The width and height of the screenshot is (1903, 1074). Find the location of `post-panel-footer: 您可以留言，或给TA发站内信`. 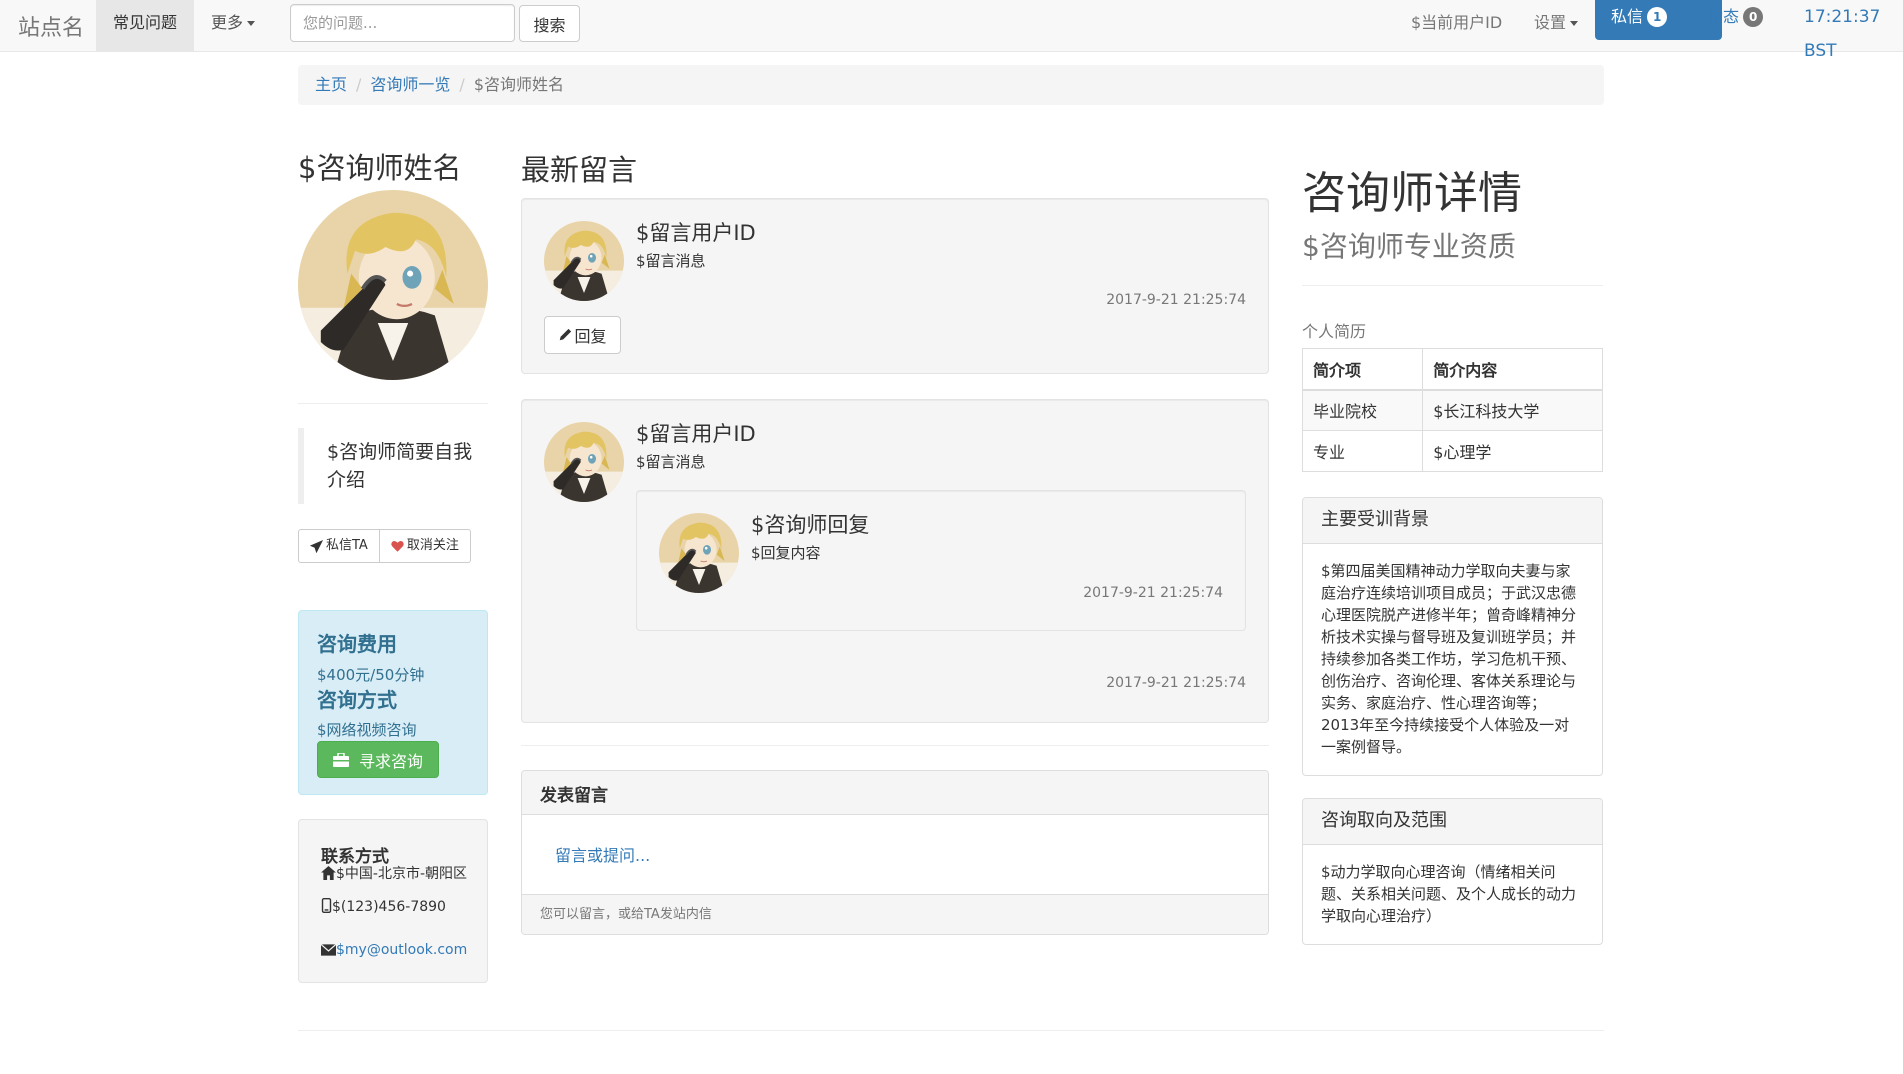

post-panel-footer: 您可以留言，或给TA发站内信 is located at coordinates (895, 914).